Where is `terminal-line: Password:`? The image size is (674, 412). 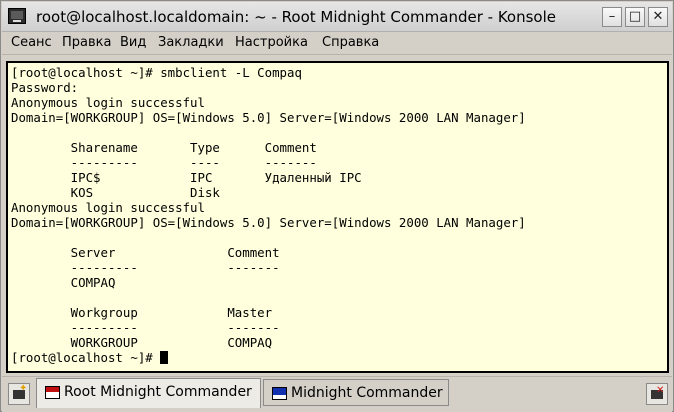 terminal-line: Password: is located at coordinates (45, 87).